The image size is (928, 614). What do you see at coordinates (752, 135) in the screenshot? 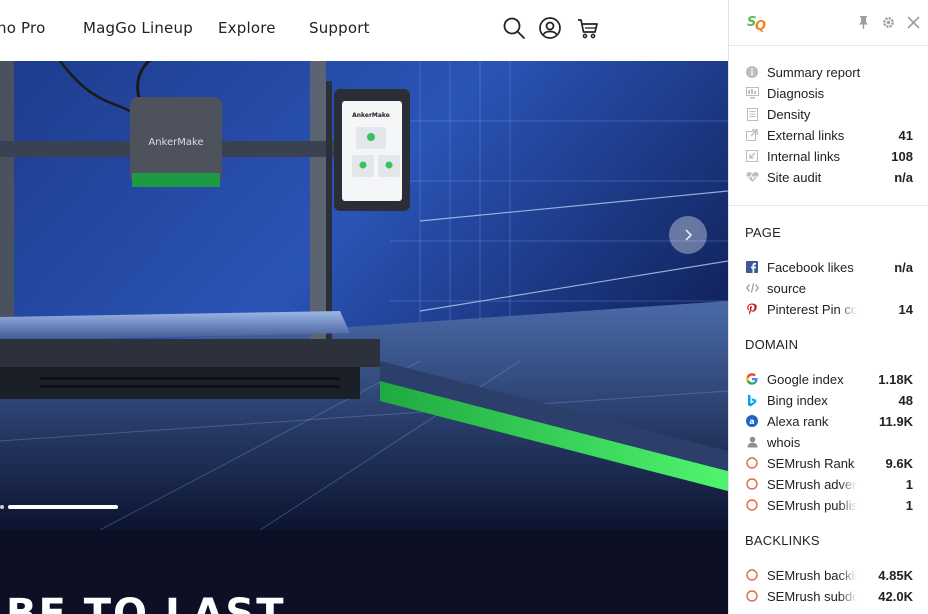
I see `external-link-icon` at bounding box center [752, 135].